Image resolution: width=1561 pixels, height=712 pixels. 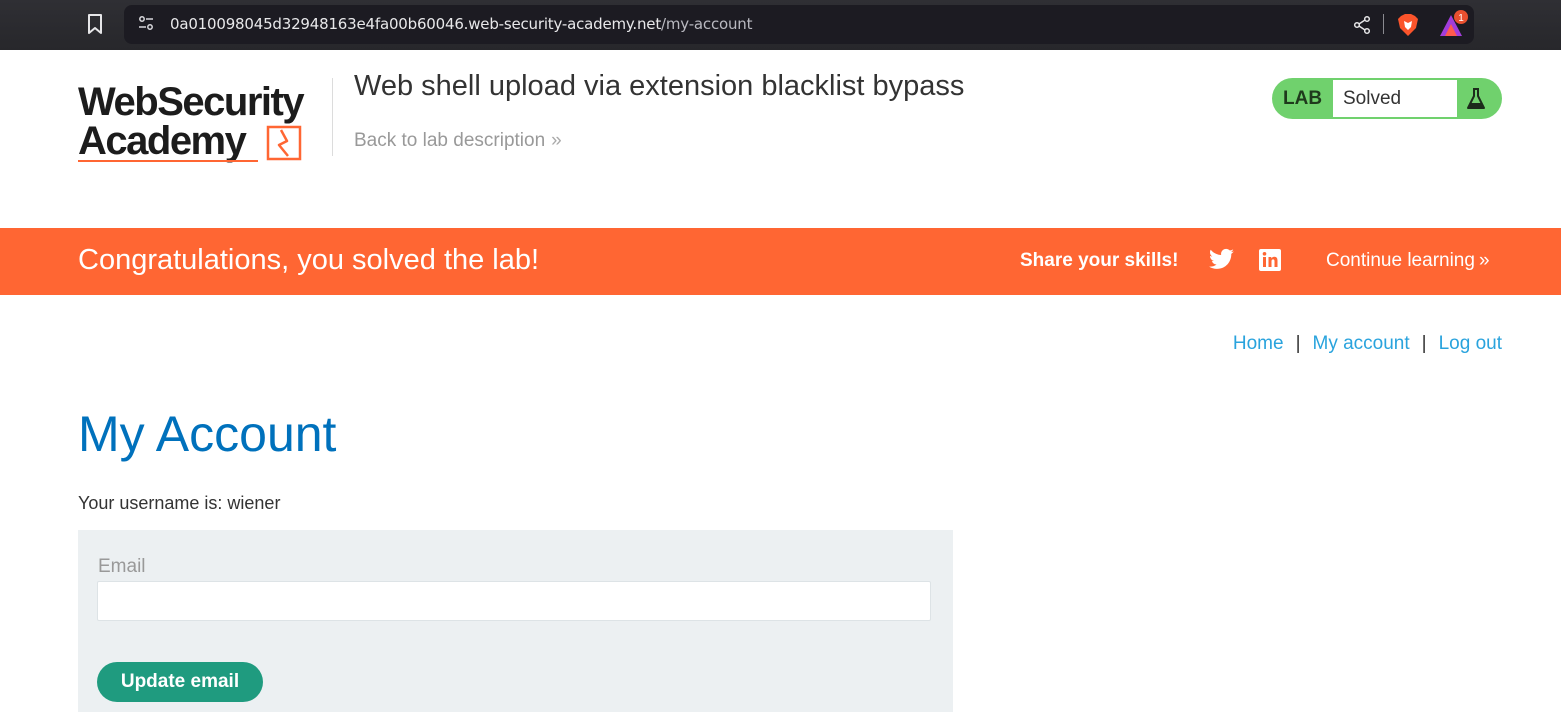 What do you see at coordinates (95, 24) in the screenshot?
I see `bookmark-icon` at bounding box center [95, 24].